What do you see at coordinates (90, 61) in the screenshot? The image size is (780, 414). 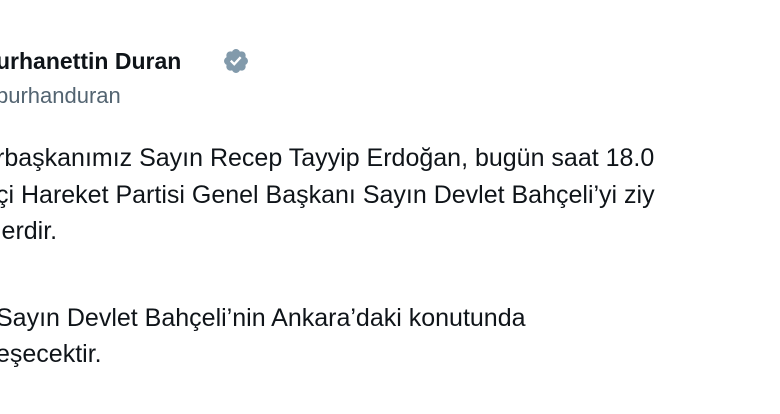 I see `author-name: urhanettin Duran` at bounding box center [90, 61].